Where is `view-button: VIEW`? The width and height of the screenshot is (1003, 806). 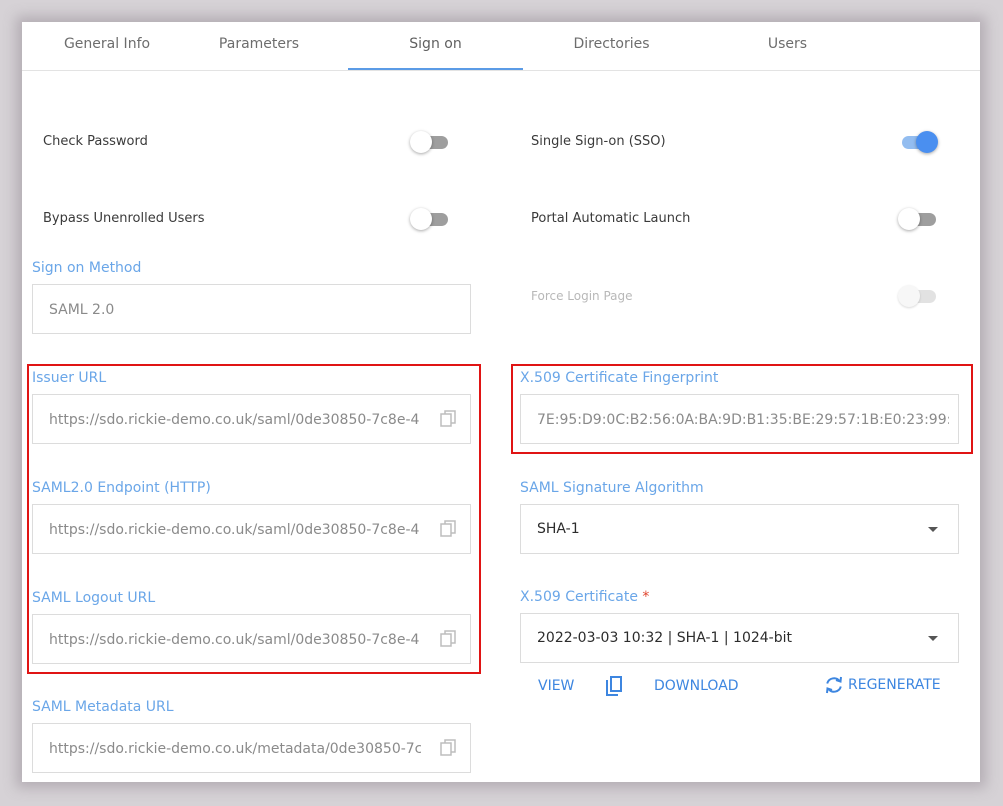 view-button: VIEW is located at coordinates (556, 686).